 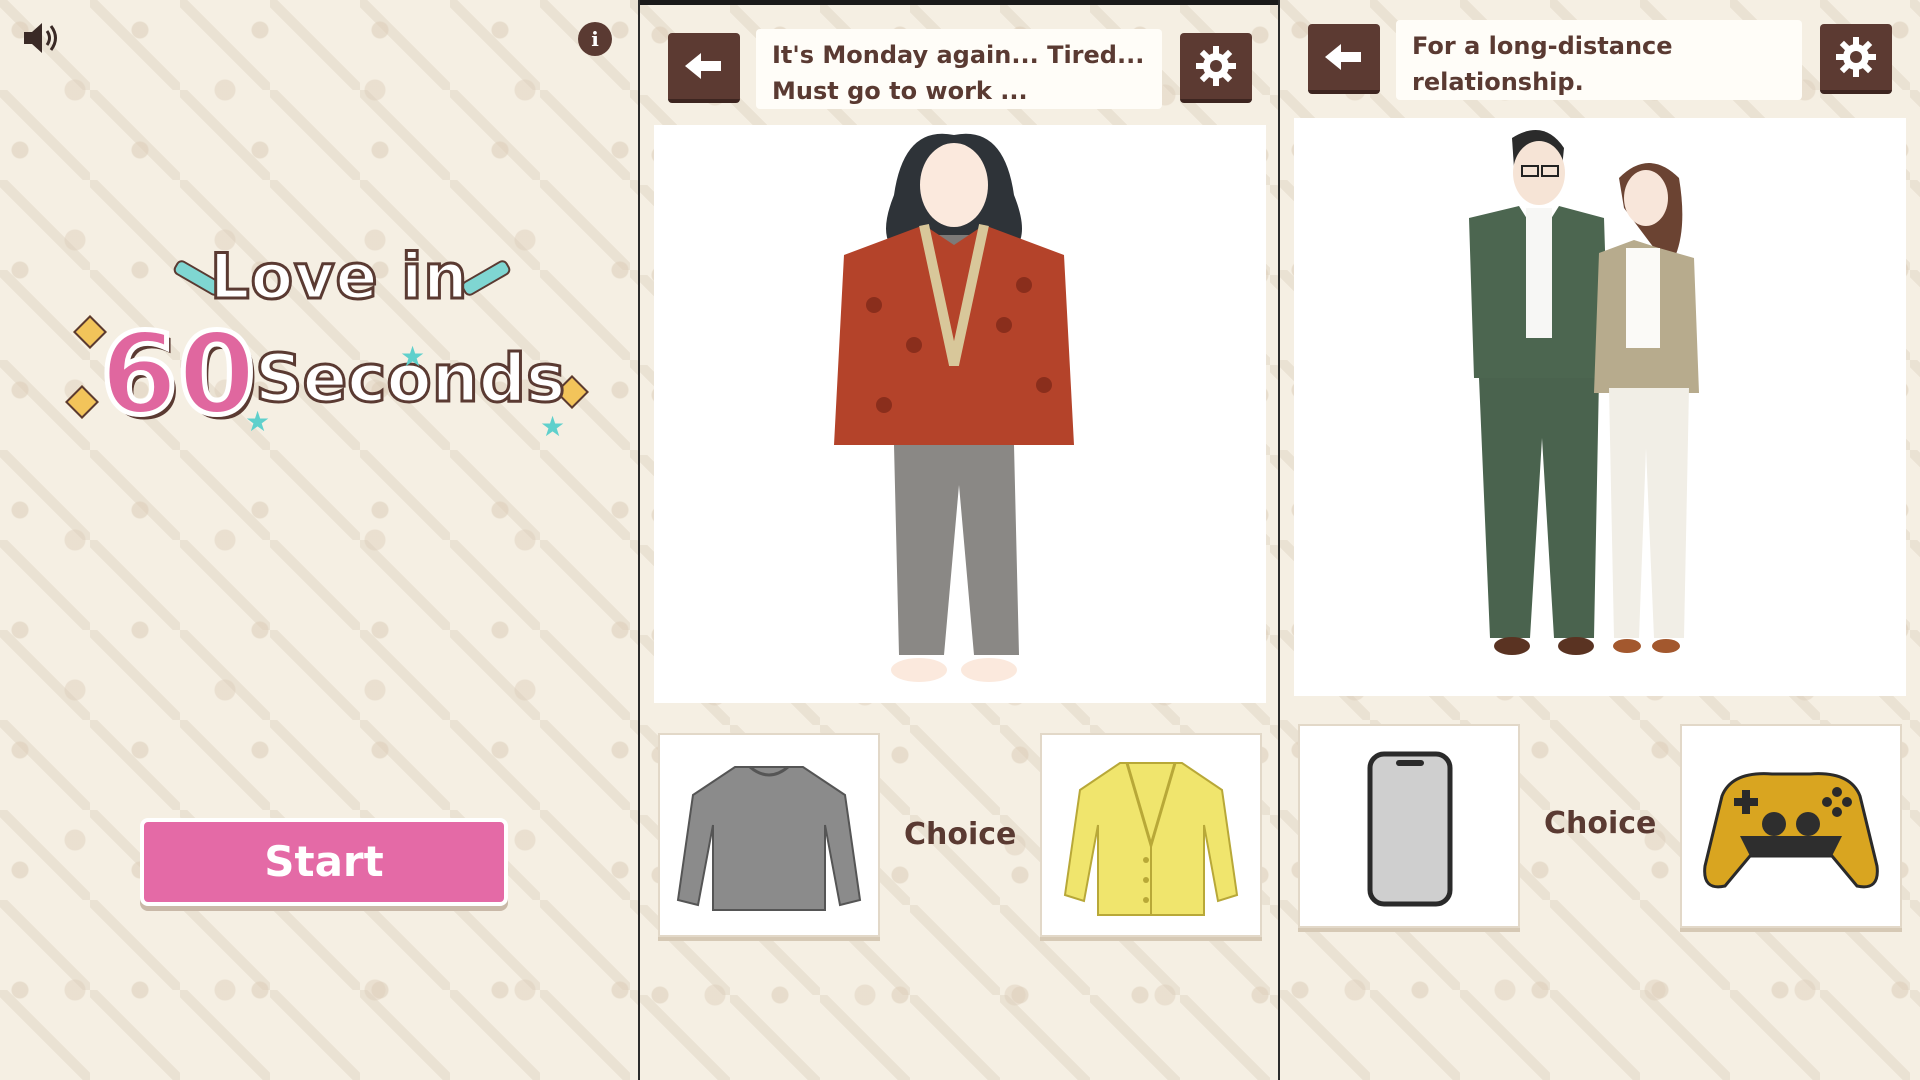 I want to click on couple-illustration, so click(x=1584, y=392).